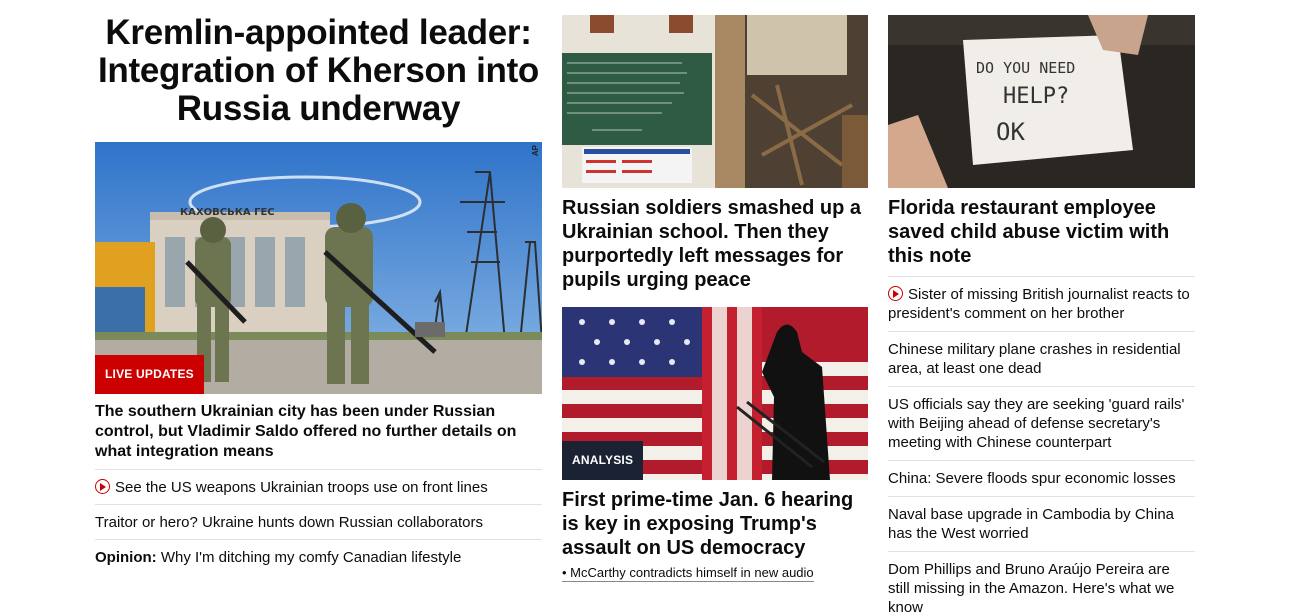 The image size is (1290, 616). I want to click on photo-credit: AP, so click(535, 151).